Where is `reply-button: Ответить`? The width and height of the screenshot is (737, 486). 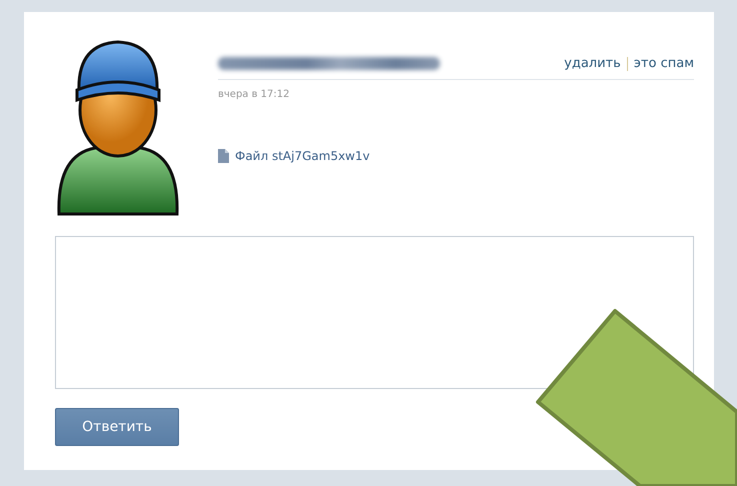
reply-button: Ответить is located at coordinates (117, 427).